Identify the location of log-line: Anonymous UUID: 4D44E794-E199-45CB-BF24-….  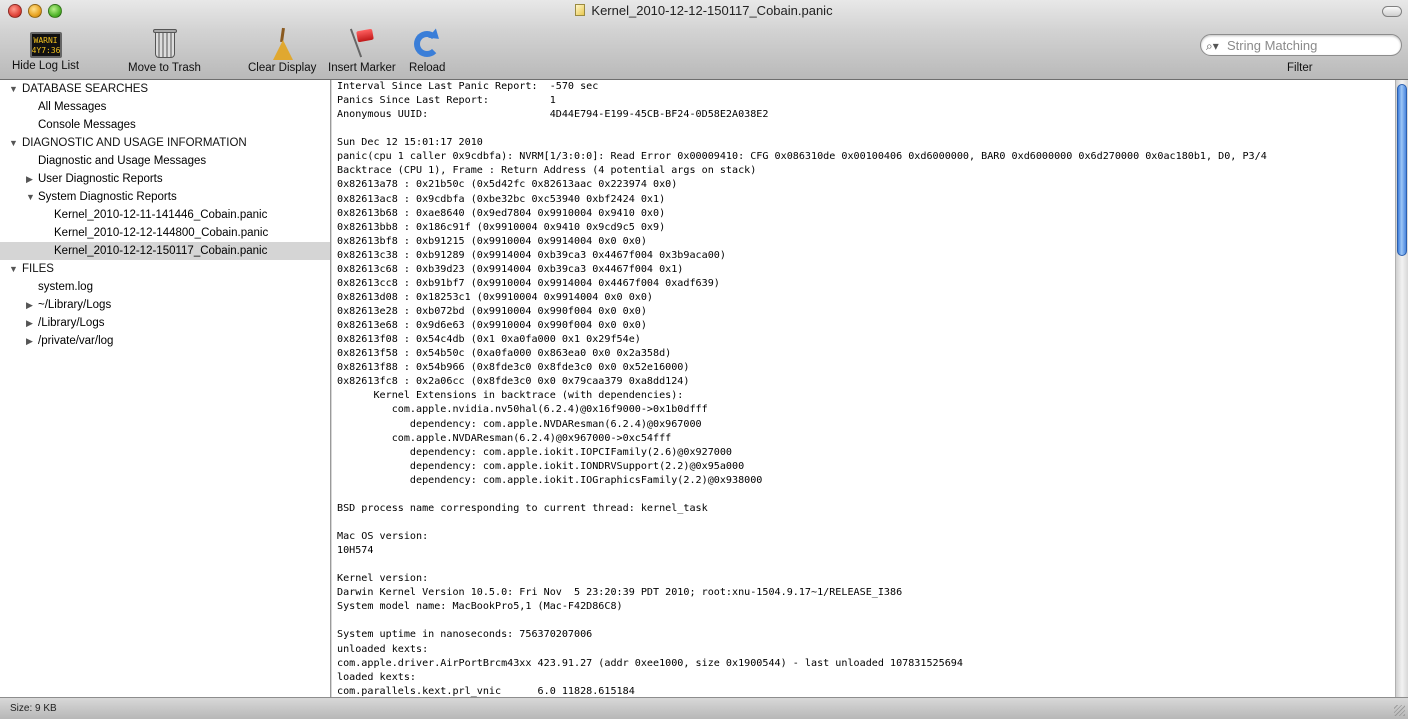
(553, 115).